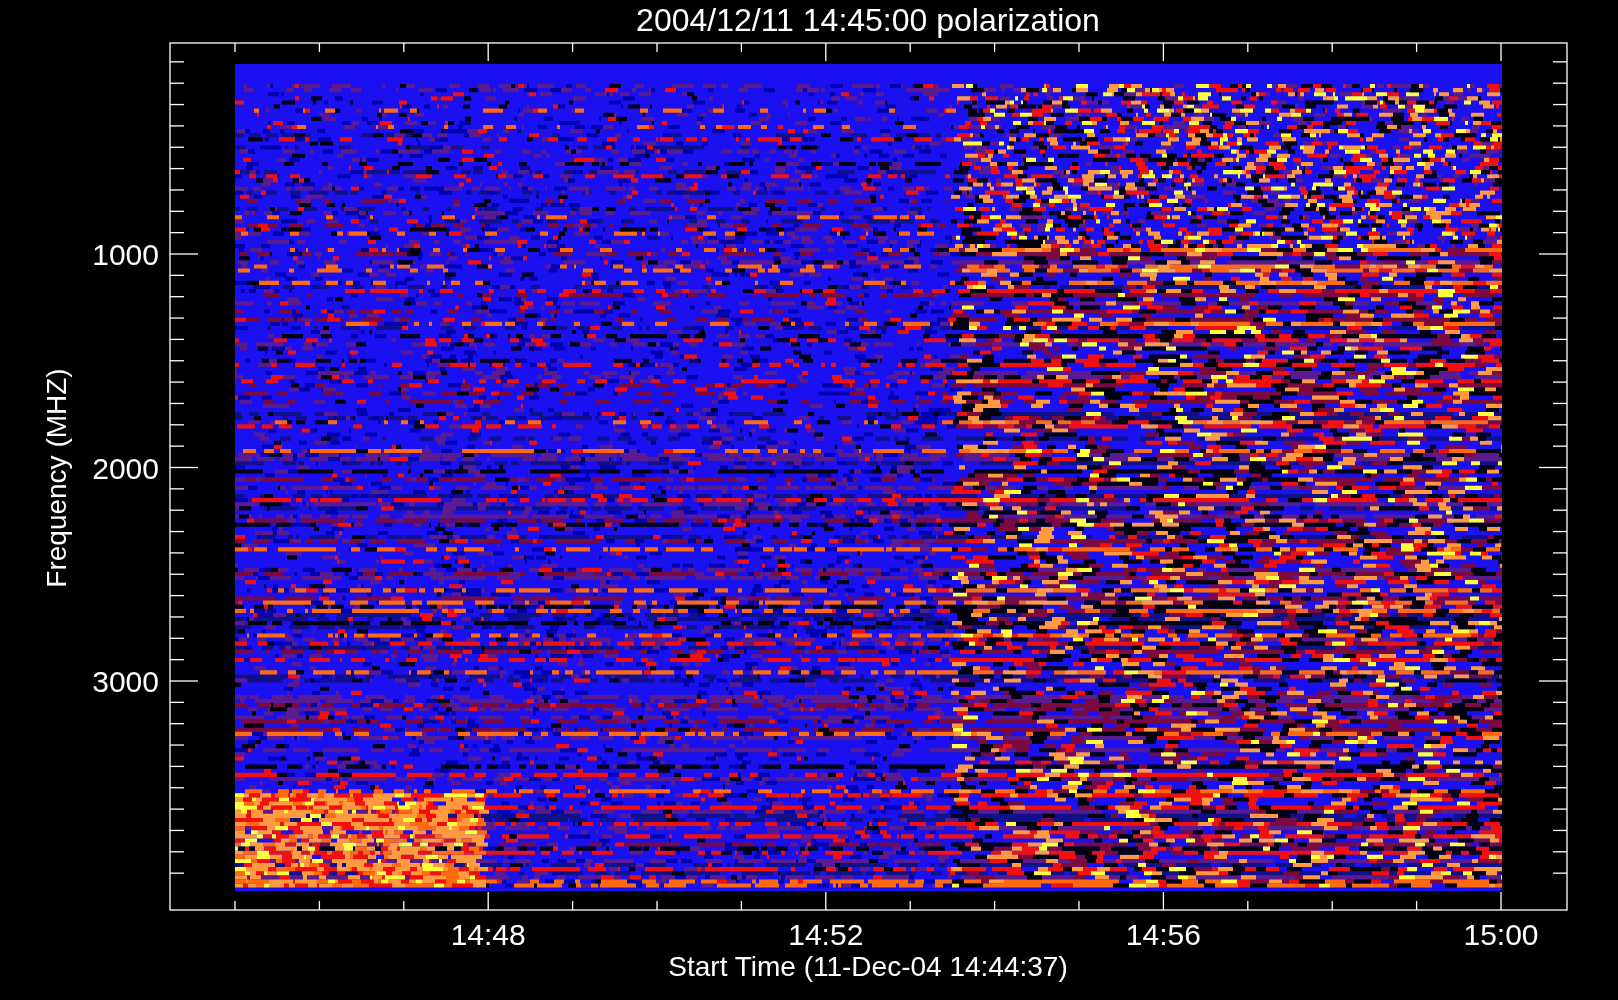  I want to click on axis-tick-label: 2000, so click(125, 468).